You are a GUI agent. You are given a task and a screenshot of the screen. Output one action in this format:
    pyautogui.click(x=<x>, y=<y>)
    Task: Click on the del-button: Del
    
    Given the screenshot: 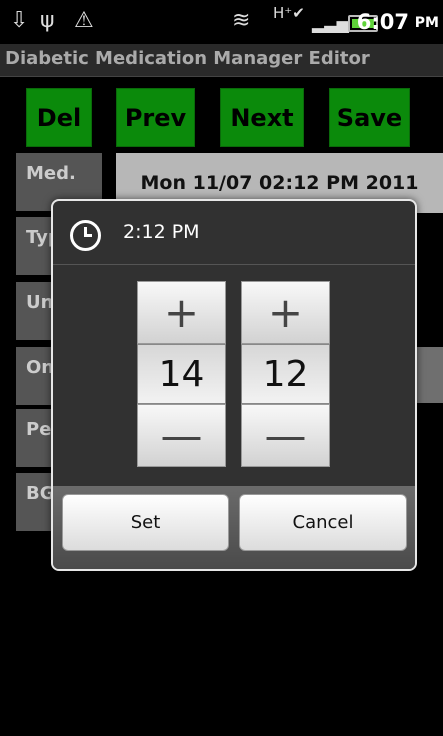 What is the action you would take?
    pyautogui.click(x=59, y=117)
    